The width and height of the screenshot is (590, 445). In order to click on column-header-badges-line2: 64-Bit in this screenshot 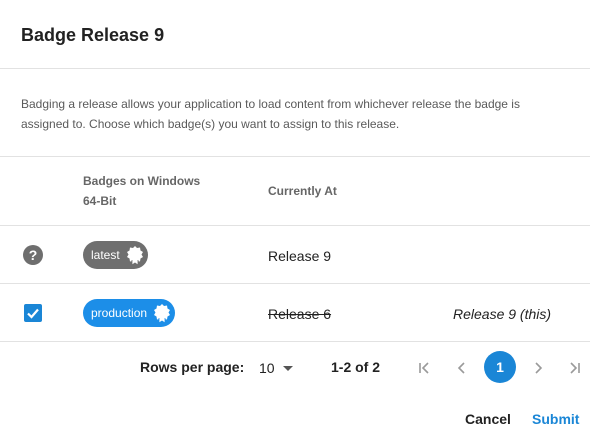, I will do `click(100, 201)`.